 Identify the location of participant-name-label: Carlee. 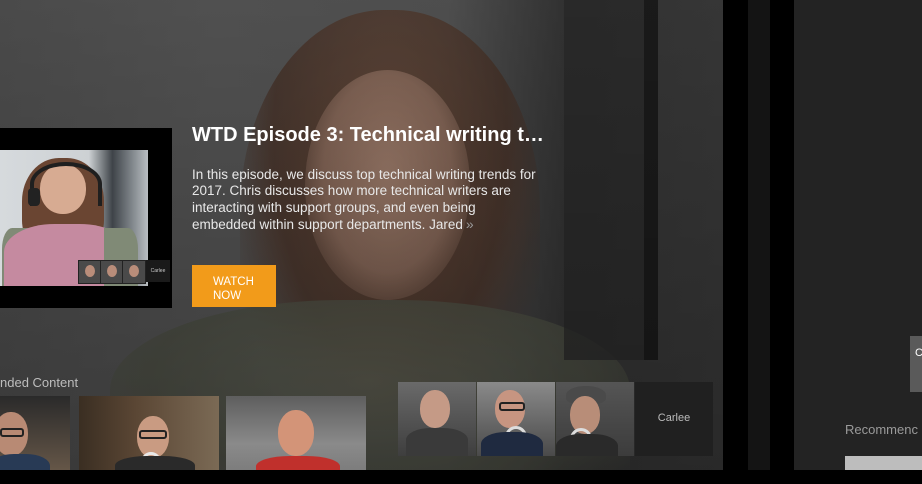
(158, 271).